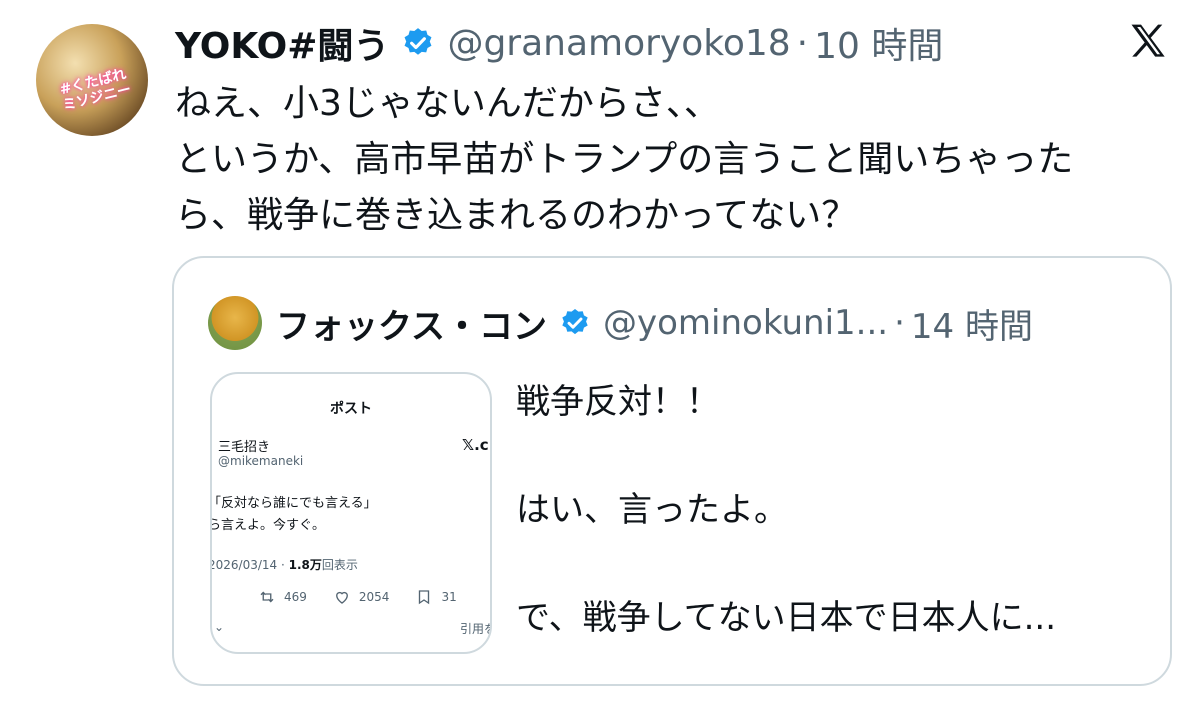 Image resolution: width=1200 pixels, height=705 pixels. I want to click on media-user-name: 三毛招き, so click(244, 447).